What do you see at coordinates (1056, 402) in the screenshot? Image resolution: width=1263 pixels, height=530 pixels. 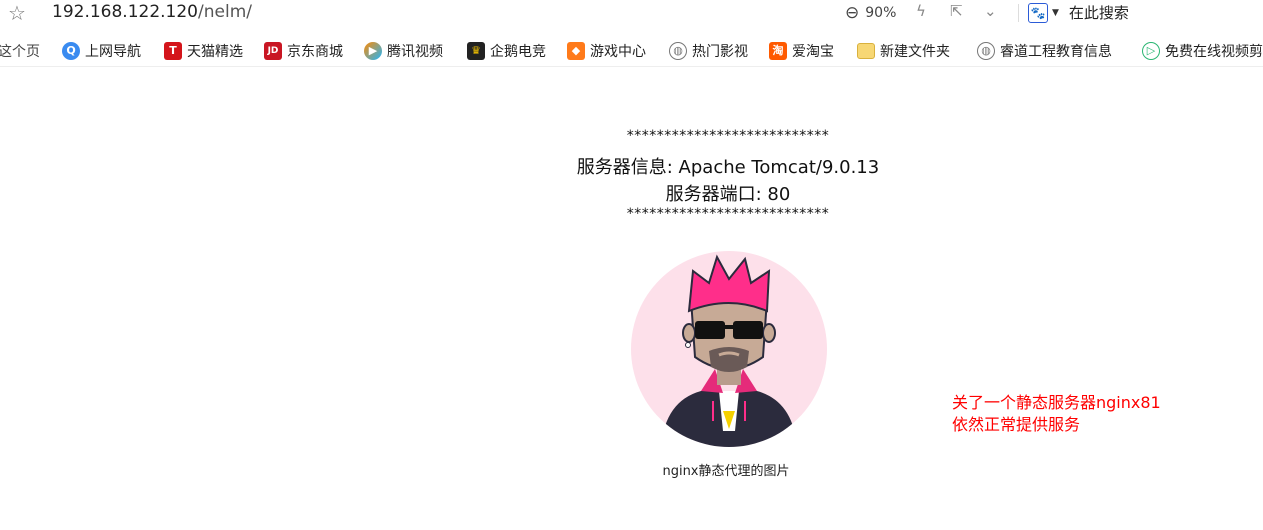 I see `annotation-line-1: 关了一个静态服务器nginx81` at bounding box center [1056, 402].